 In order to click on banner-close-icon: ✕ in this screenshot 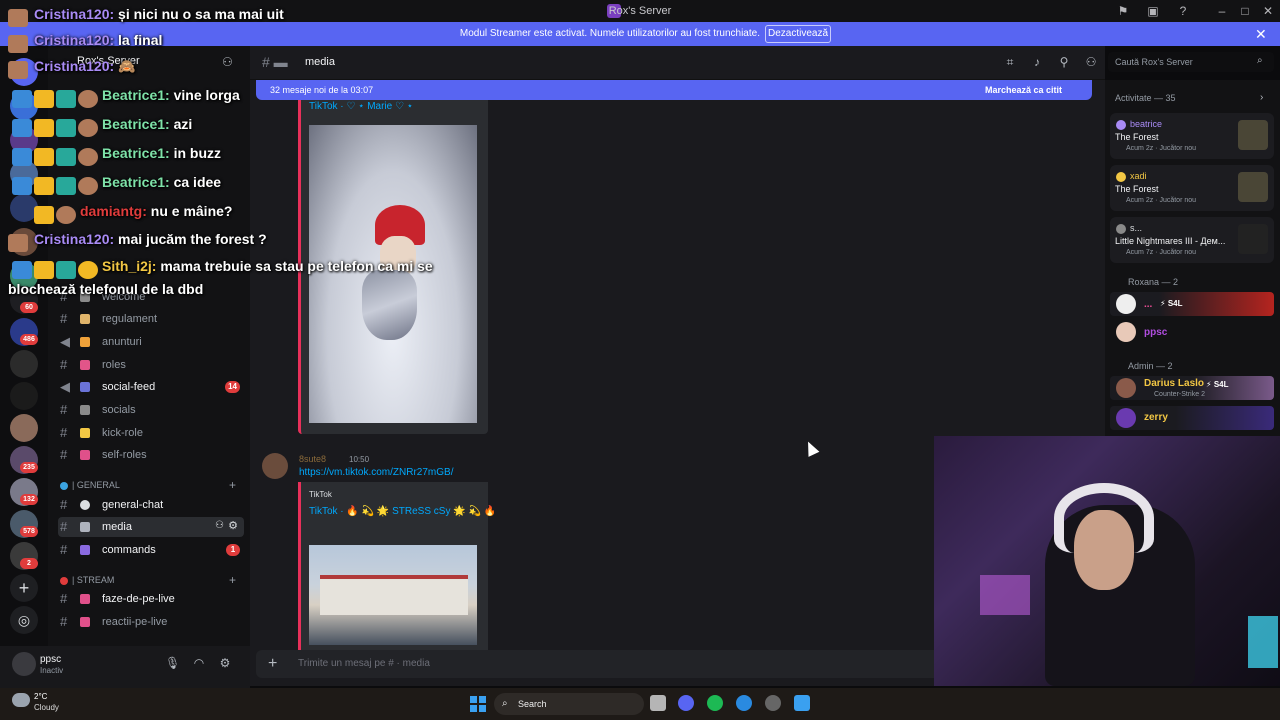, I will do `click(1262, 34)`.